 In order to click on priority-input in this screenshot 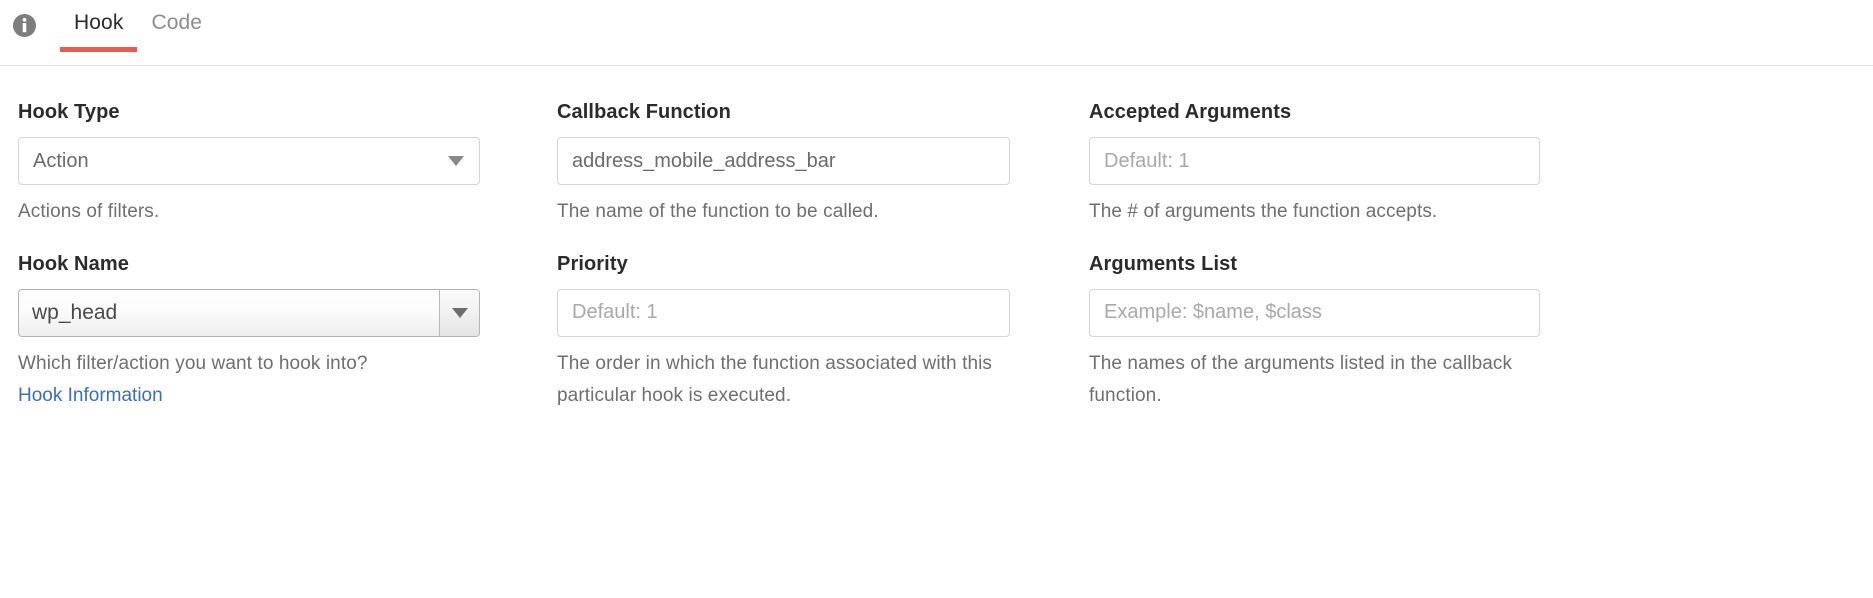, I will do `click(783, 312)`.